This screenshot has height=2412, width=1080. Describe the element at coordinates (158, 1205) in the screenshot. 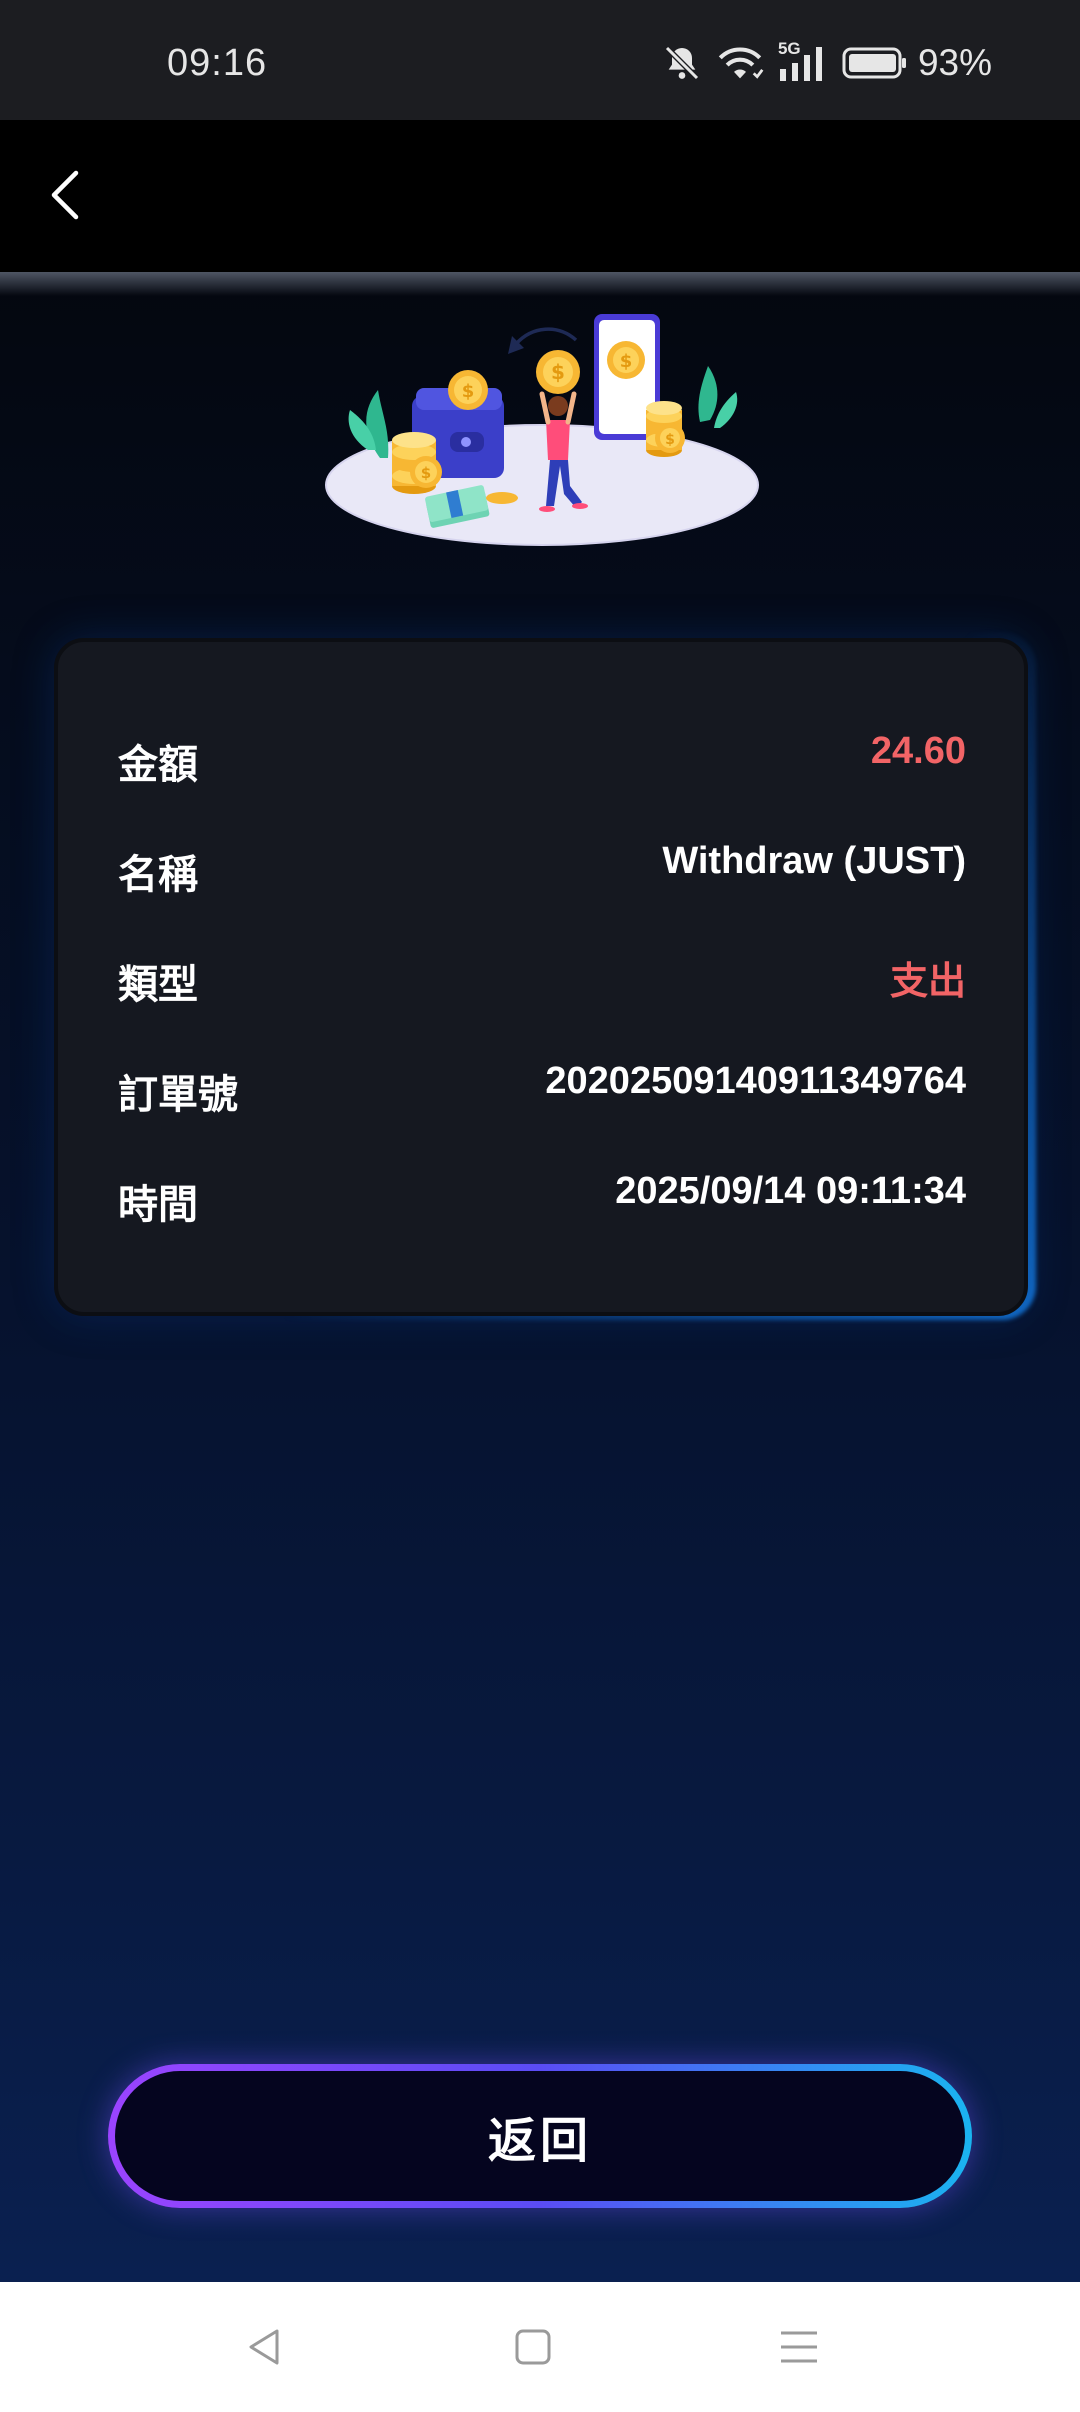

I see `time-label: 時間` at that location.